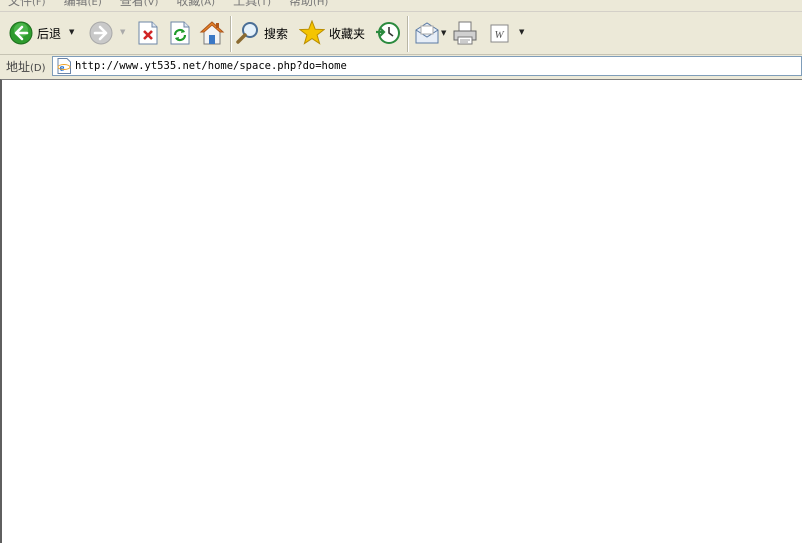 The image size is (802, 543). What do you see at coordinates (26, 67) in the screenshot?
I see `address-label: 地址(D)` at bounding box center [26, 67].